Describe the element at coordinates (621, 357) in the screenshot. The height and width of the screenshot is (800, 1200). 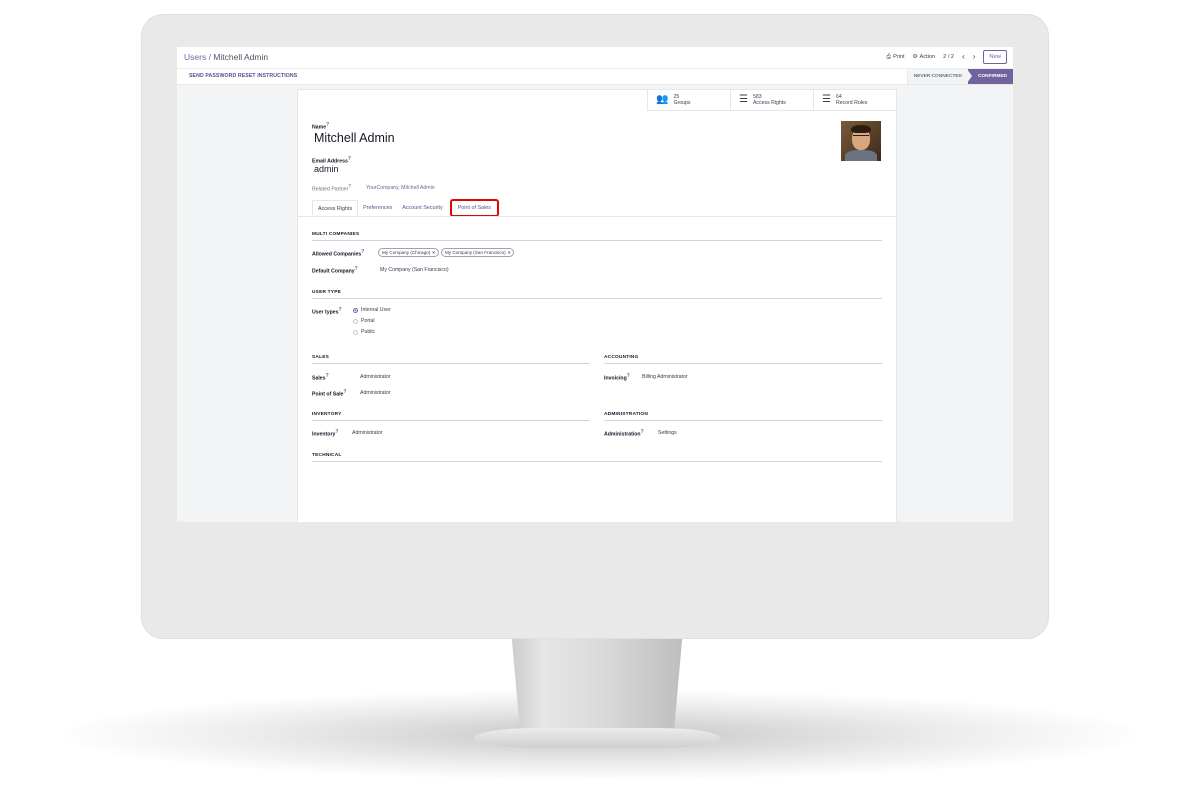
I see `section-accounting: ACCOUNTING` at that location.